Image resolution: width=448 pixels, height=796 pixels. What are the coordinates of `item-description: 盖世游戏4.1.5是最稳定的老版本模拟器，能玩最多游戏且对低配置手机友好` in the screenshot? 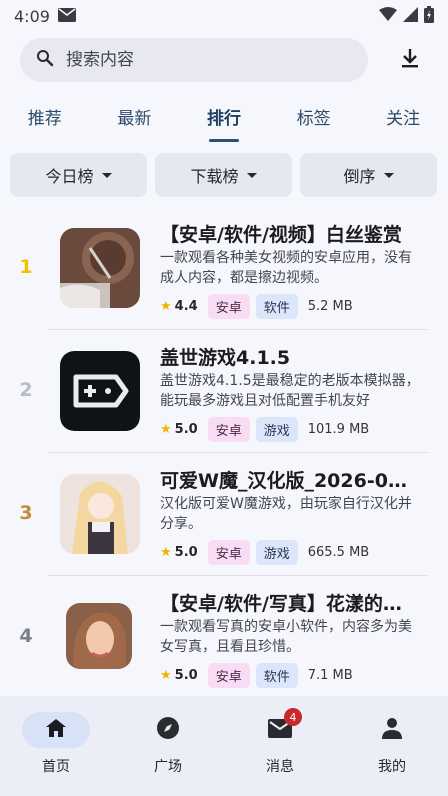 It's located at (290, 391).